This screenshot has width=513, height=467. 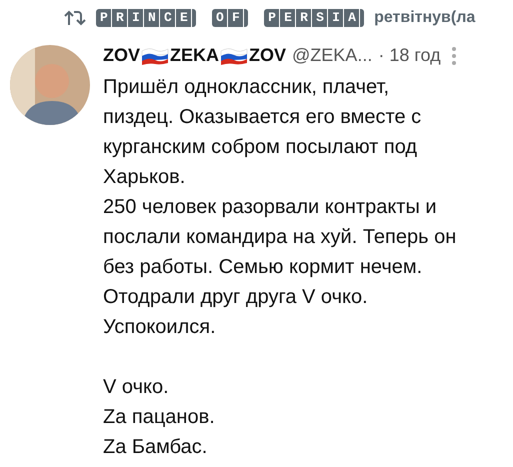 What do you see at coordinates (194, 55) in the screenshot?
I see `author-name: ZOV ZEKA ZOV` at bounding box center [194, 55].